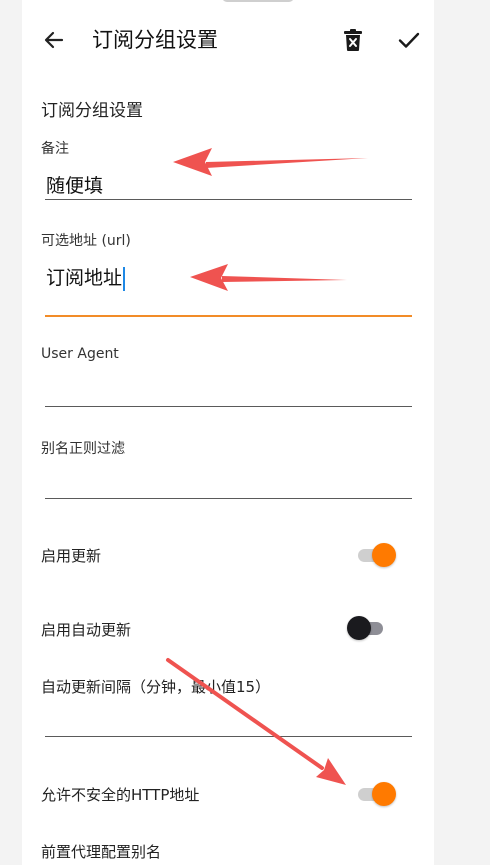 Image resolution: width=490 pixels, height=865 pixels. Describe the element at coordinates (226, 481) in the screenshot. I see `alias-filter-field` at that location.